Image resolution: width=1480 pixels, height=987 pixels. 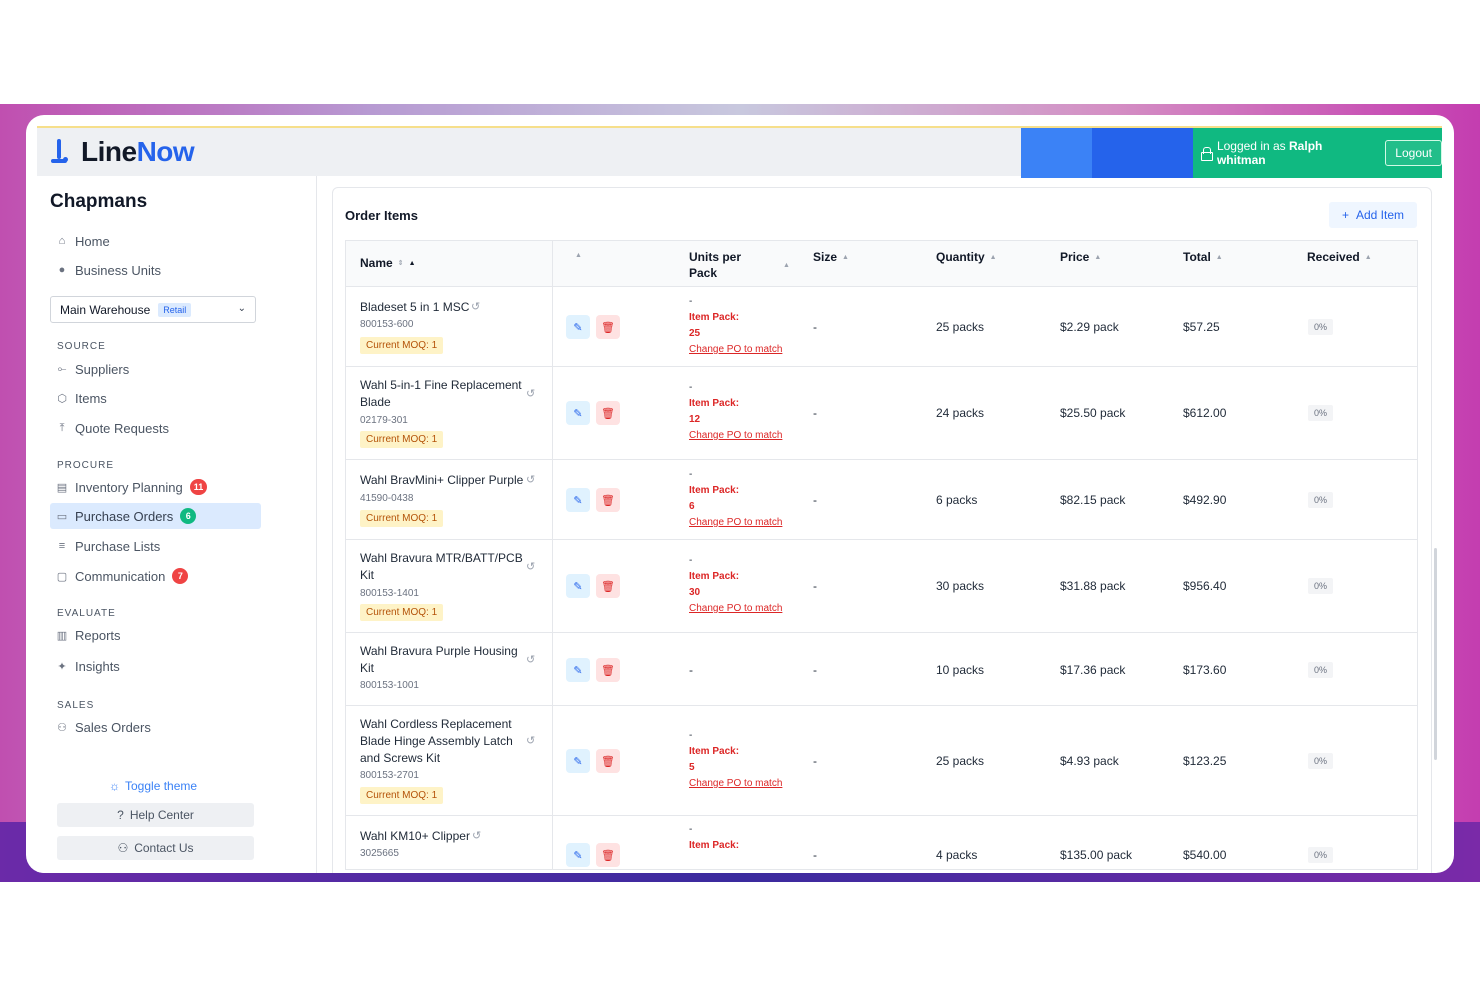 I want to click on quantity-cell: 25 packs, so click(x=960, y=761).